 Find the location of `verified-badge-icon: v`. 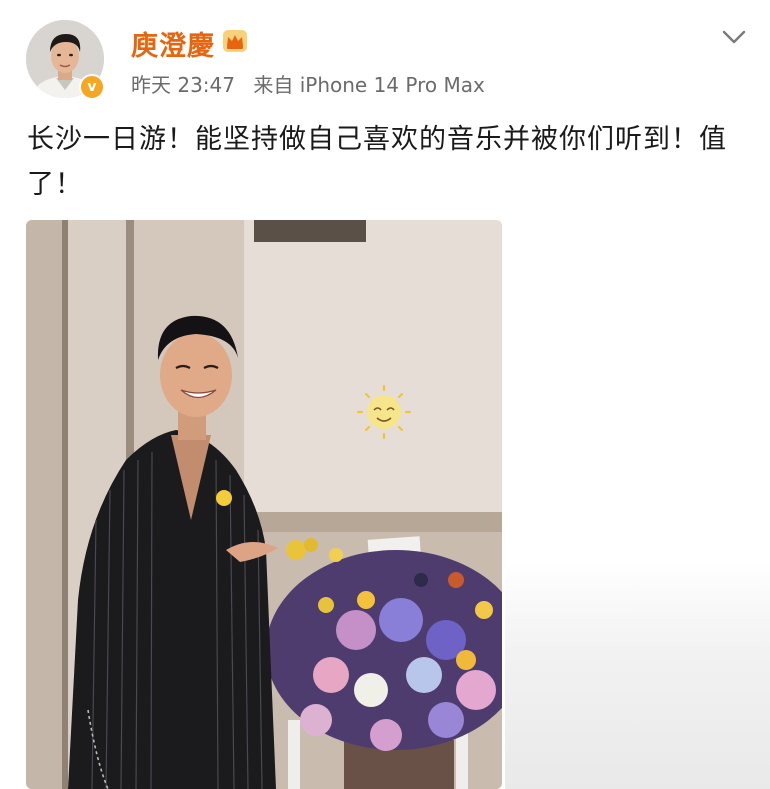

verified-badge-icon: v is located at coordinates (92, 87).